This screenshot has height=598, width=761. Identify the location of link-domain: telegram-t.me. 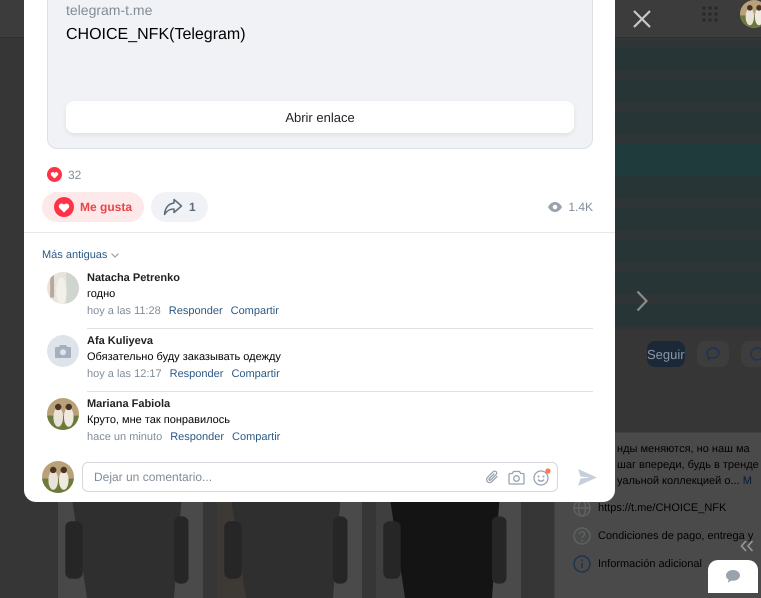
(110, 10).